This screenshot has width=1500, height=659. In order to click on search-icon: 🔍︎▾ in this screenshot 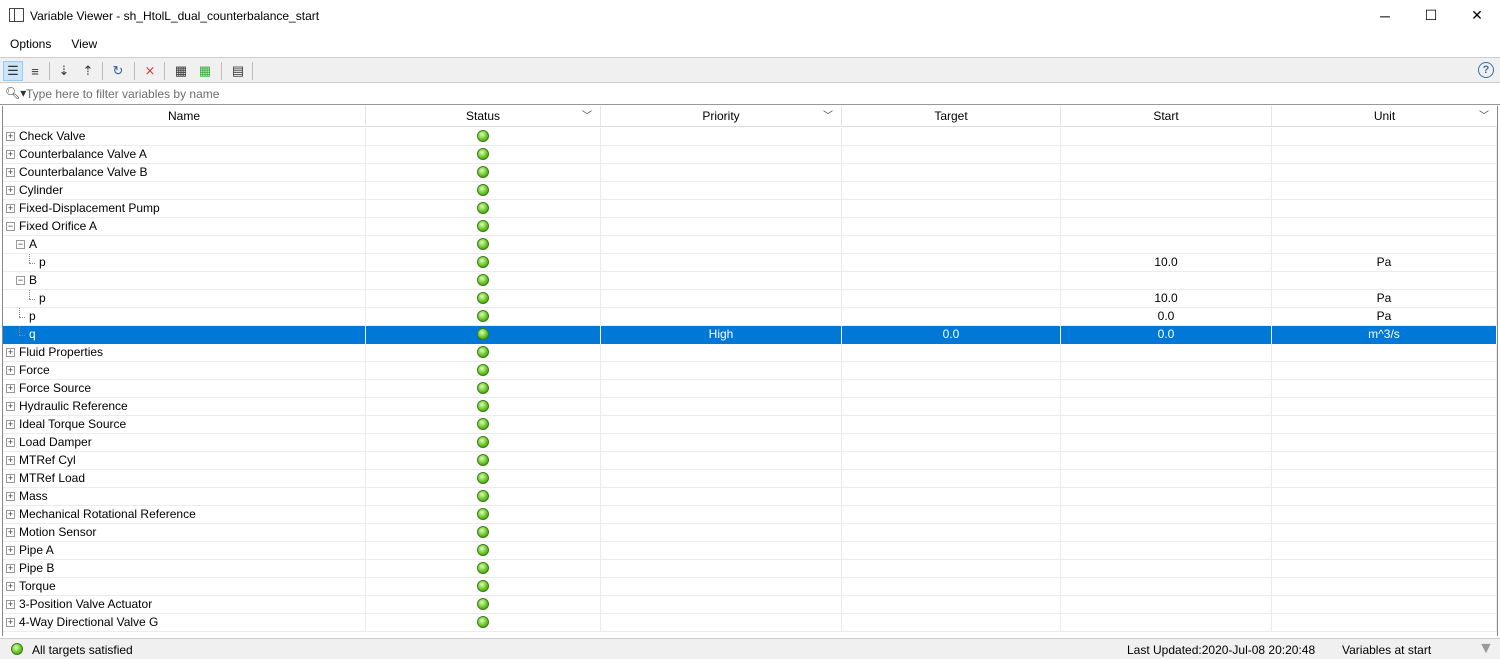, I will do `click(15, 93)`.